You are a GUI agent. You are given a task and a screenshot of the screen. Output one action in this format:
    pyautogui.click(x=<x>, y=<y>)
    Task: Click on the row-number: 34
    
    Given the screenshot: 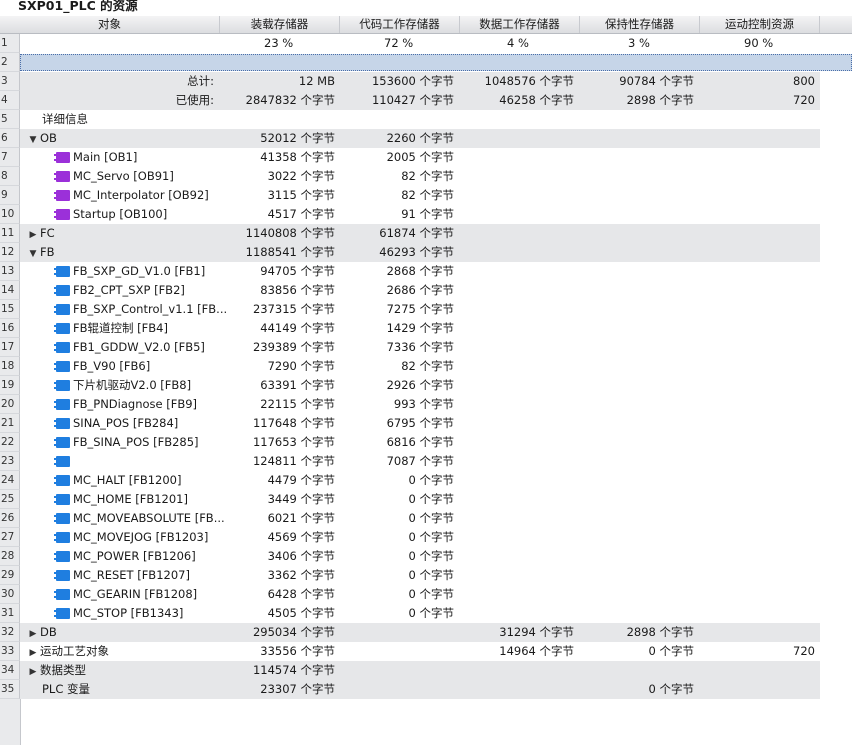 What is the action you would take?
    pyautogui.click(x=10, y=670)
    